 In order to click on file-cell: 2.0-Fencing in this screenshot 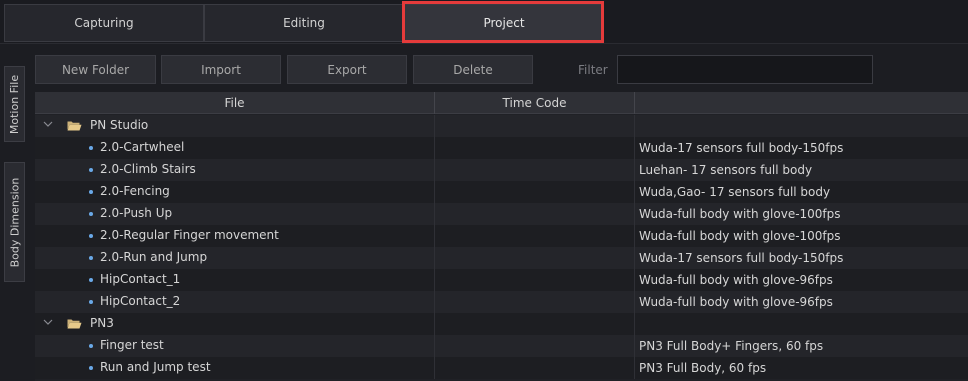, I will do `click(235, 192)`.